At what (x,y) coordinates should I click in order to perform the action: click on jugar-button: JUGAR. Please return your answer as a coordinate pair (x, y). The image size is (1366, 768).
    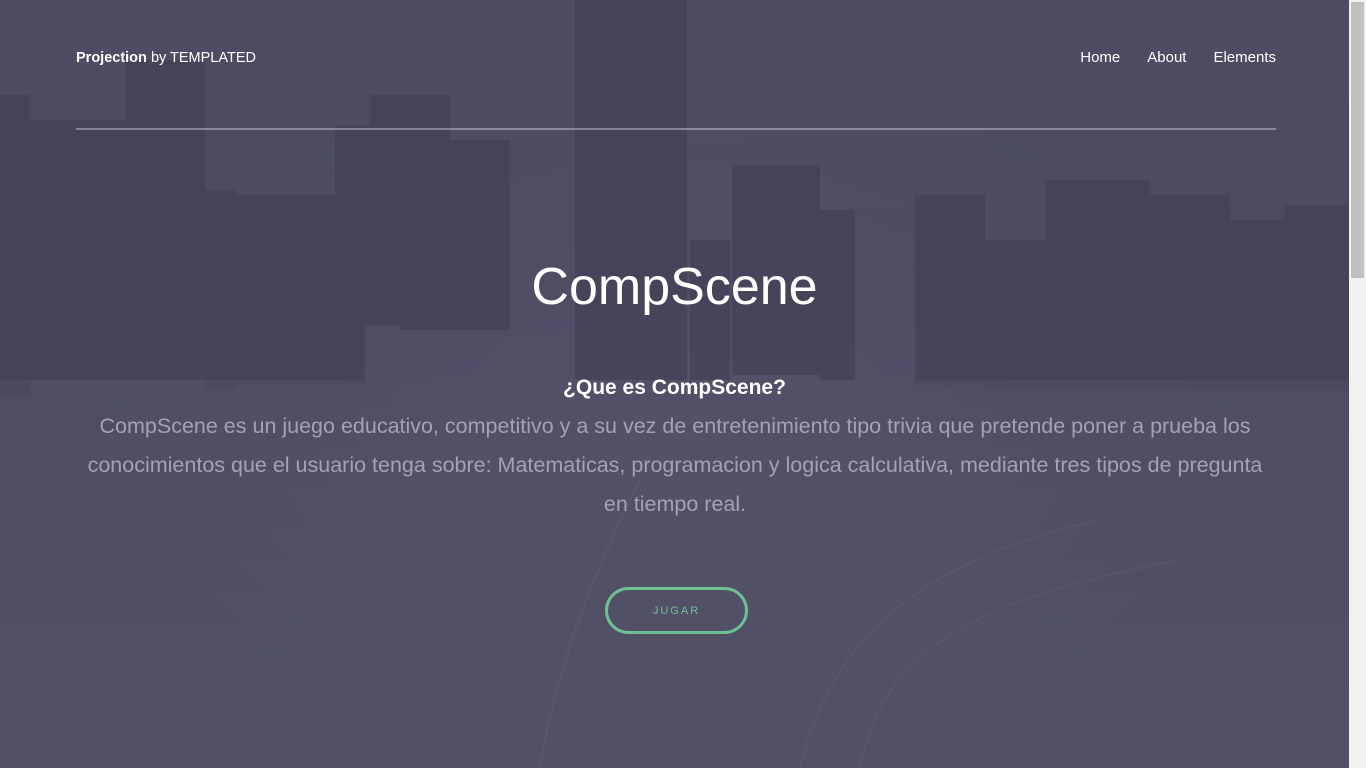
    Looking at the image, I should click on (676, 610).